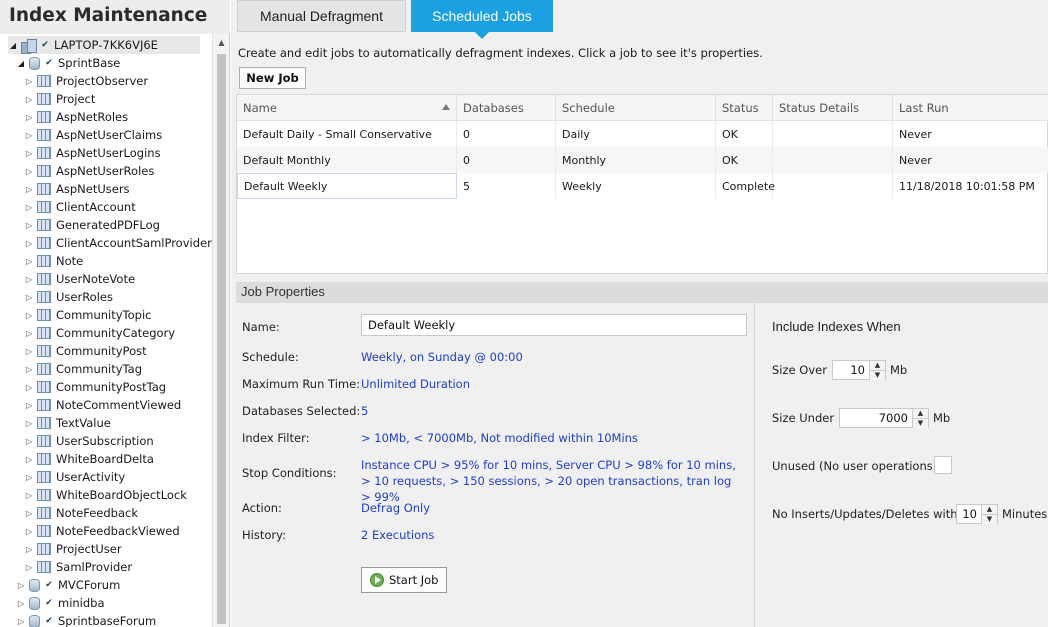  Describe the element at coordinates (102, 531) in the screenshot. I see `tree-table-node: ▷ NoteFeedbackViewed` at that location.